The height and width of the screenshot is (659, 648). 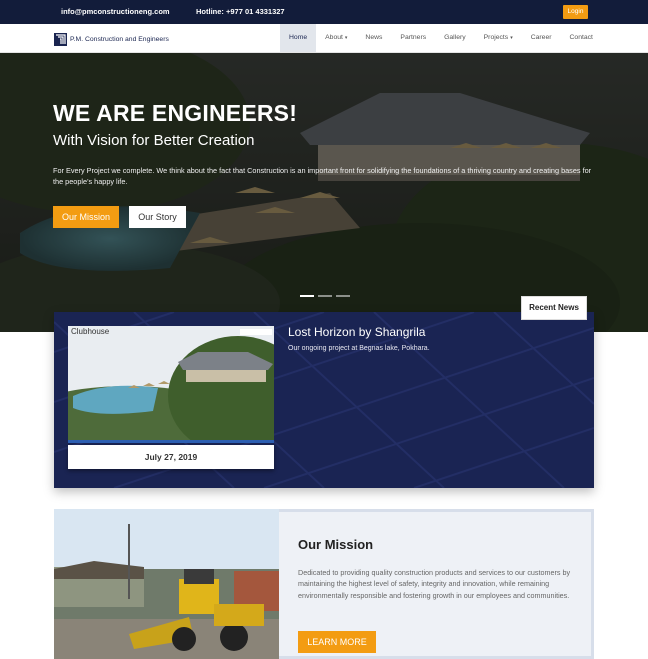 I want to click on brand-link: P.M. Construction and Engineers, so click(x=111, y=39).